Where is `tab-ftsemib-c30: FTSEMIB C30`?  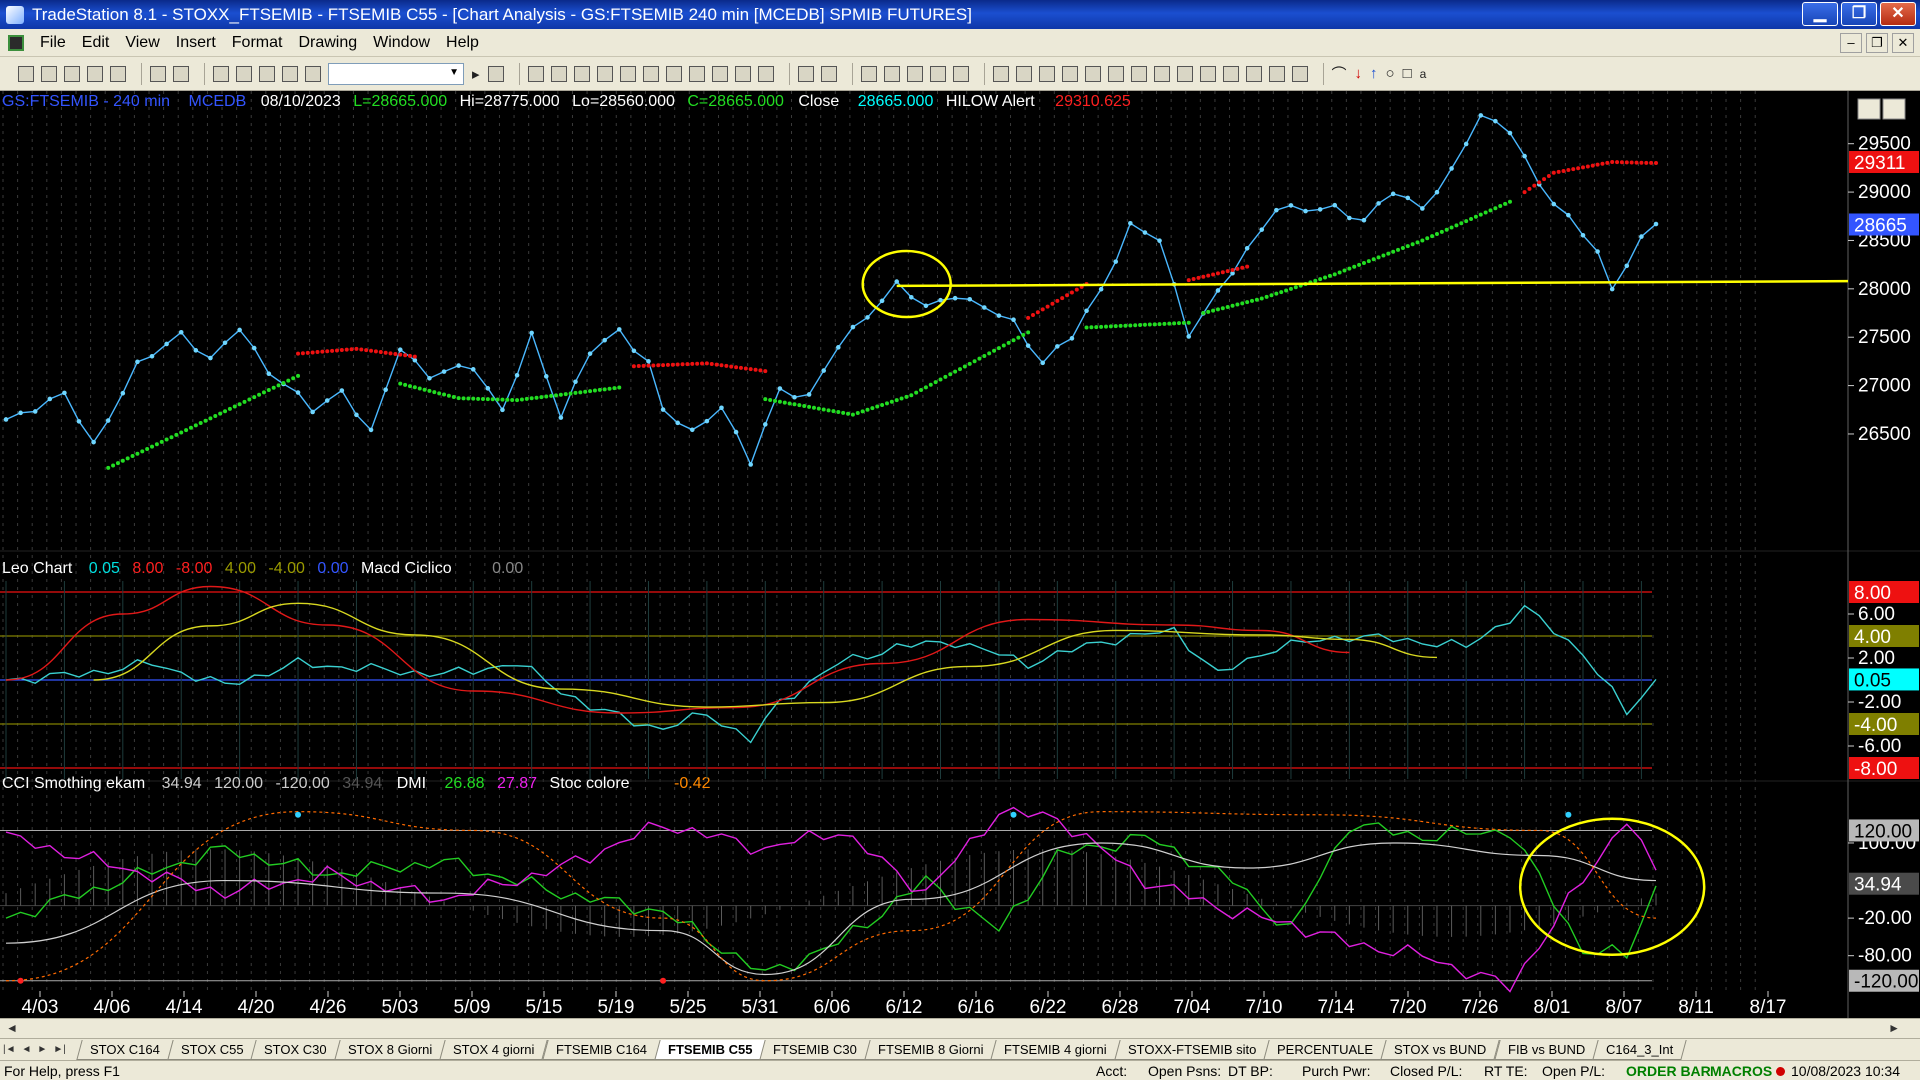 tab-ftsemib-c30: FTSEMIB C30 is located at coordinates (815, 1049).